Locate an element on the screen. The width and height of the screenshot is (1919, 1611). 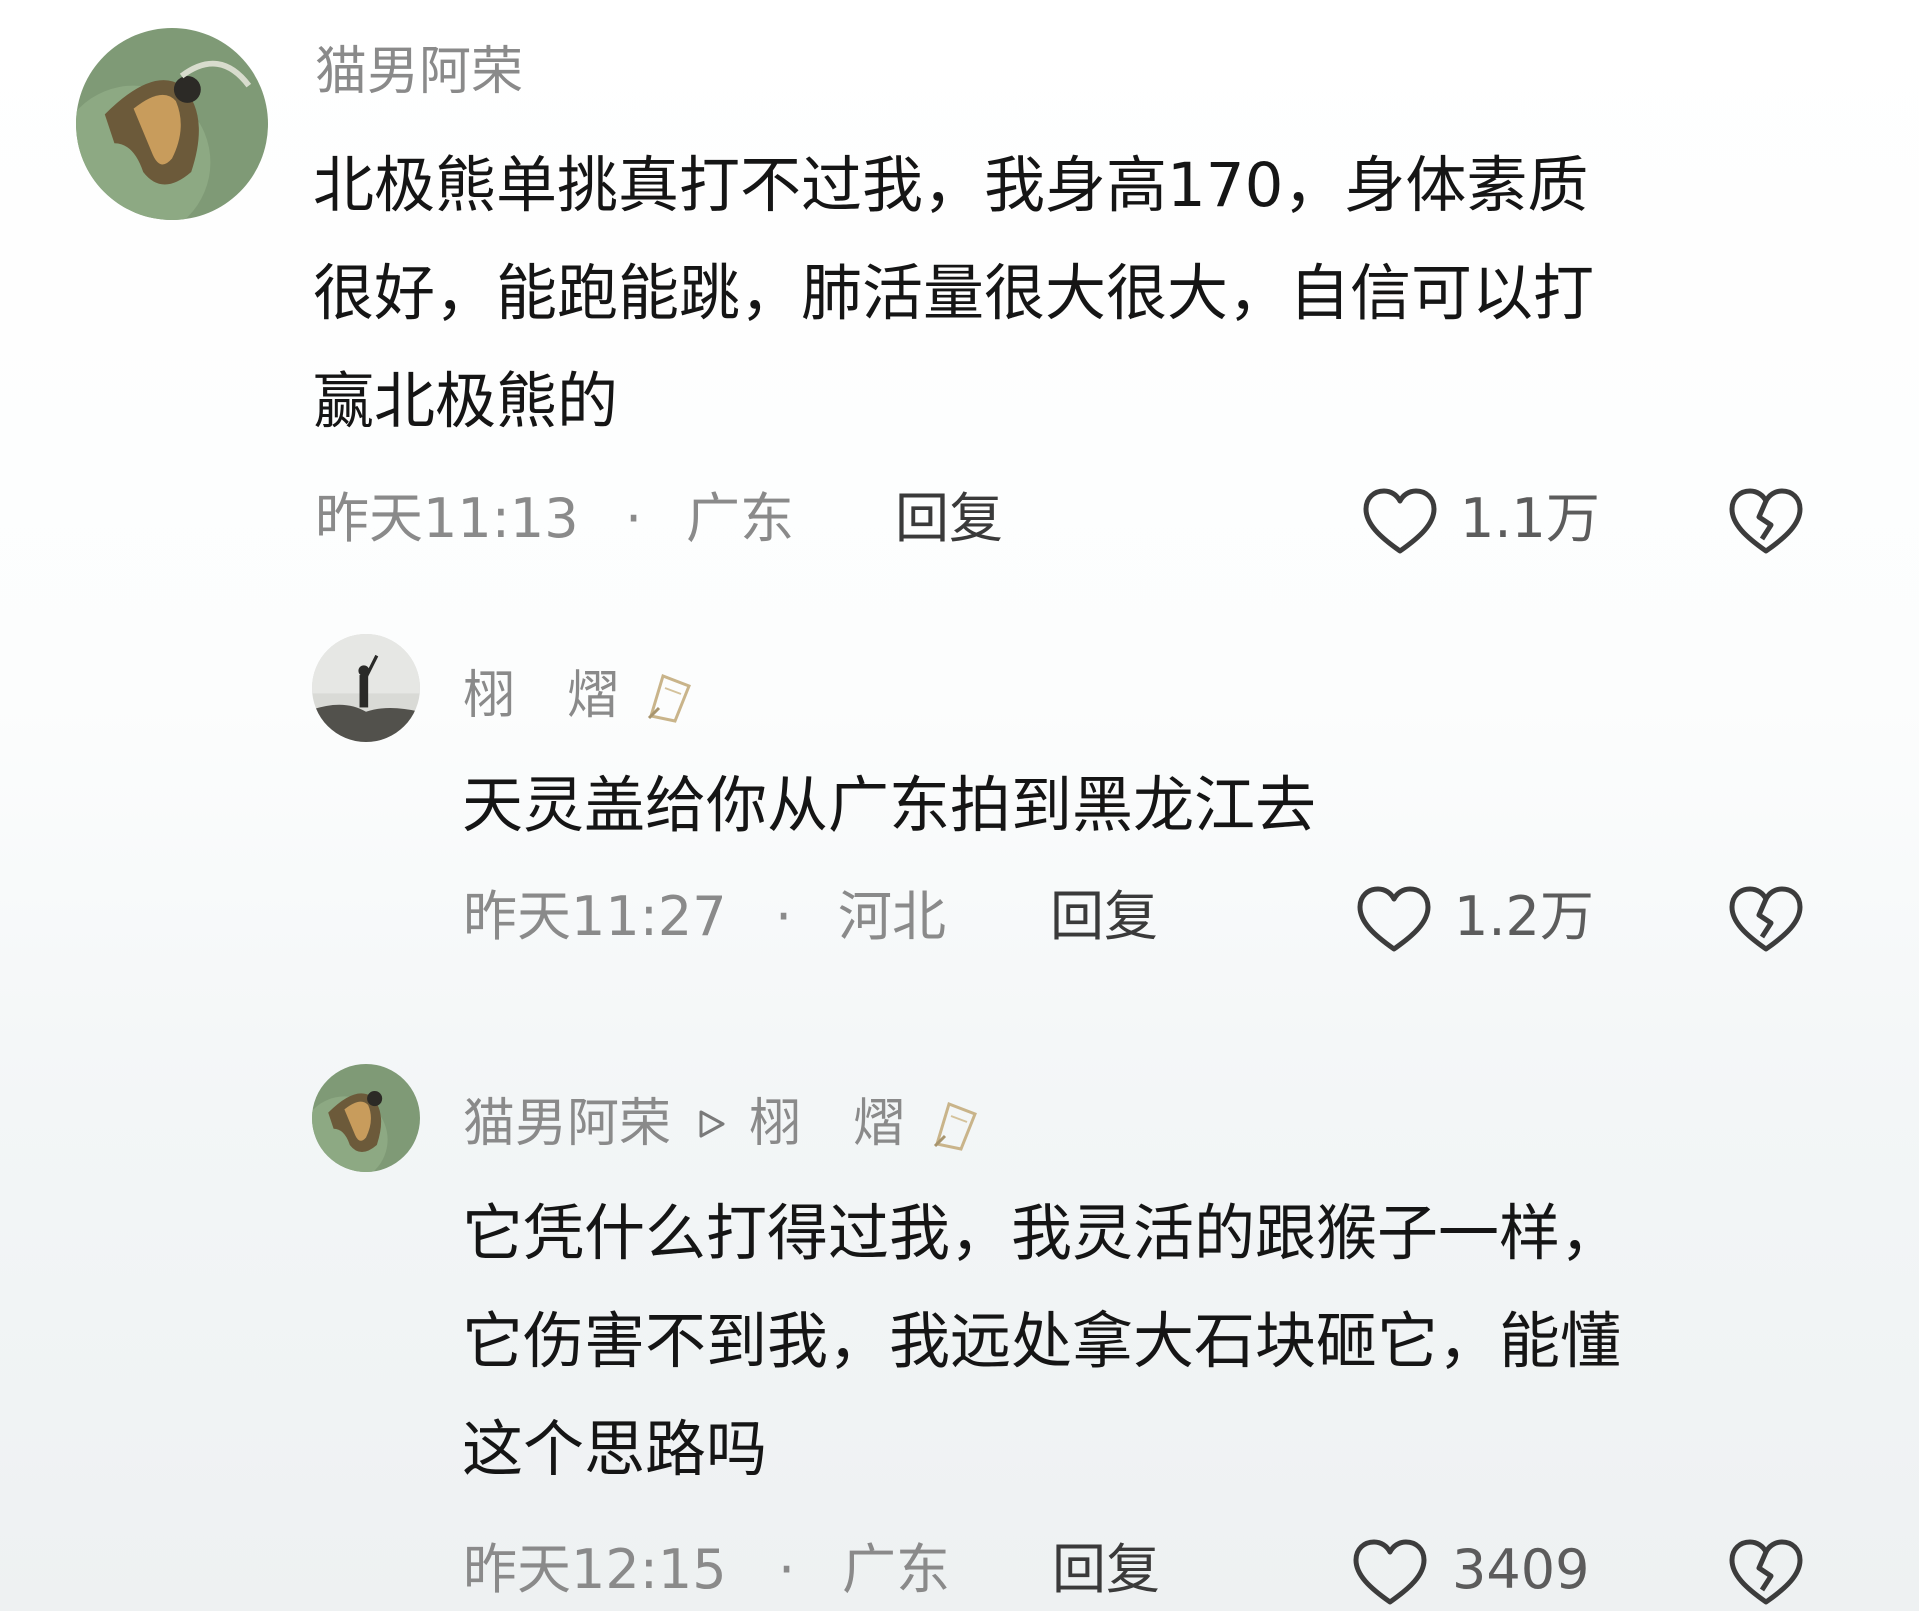
comment-text-line: 北极熊单挑真打不过我，我身高170，身体素质 is located at coordinates (951, 185).